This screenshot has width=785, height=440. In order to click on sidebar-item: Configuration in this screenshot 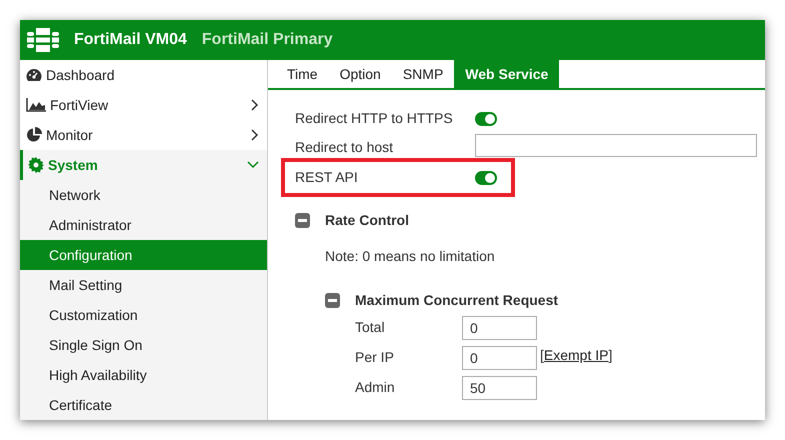, I will do `click(143, 255)`.